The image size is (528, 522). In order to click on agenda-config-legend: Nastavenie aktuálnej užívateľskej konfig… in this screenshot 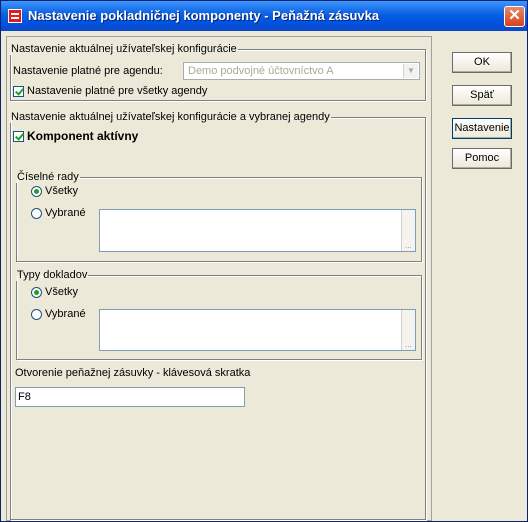, I will do `click(170, 117)`.